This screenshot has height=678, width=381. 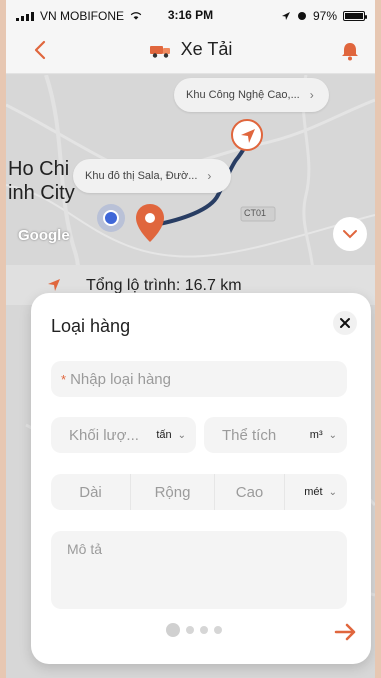 What do you see at coordinates (85, 549) in the screenshot?
I see `description-placeholder: Mô tả` at bounding box center [85, 549].